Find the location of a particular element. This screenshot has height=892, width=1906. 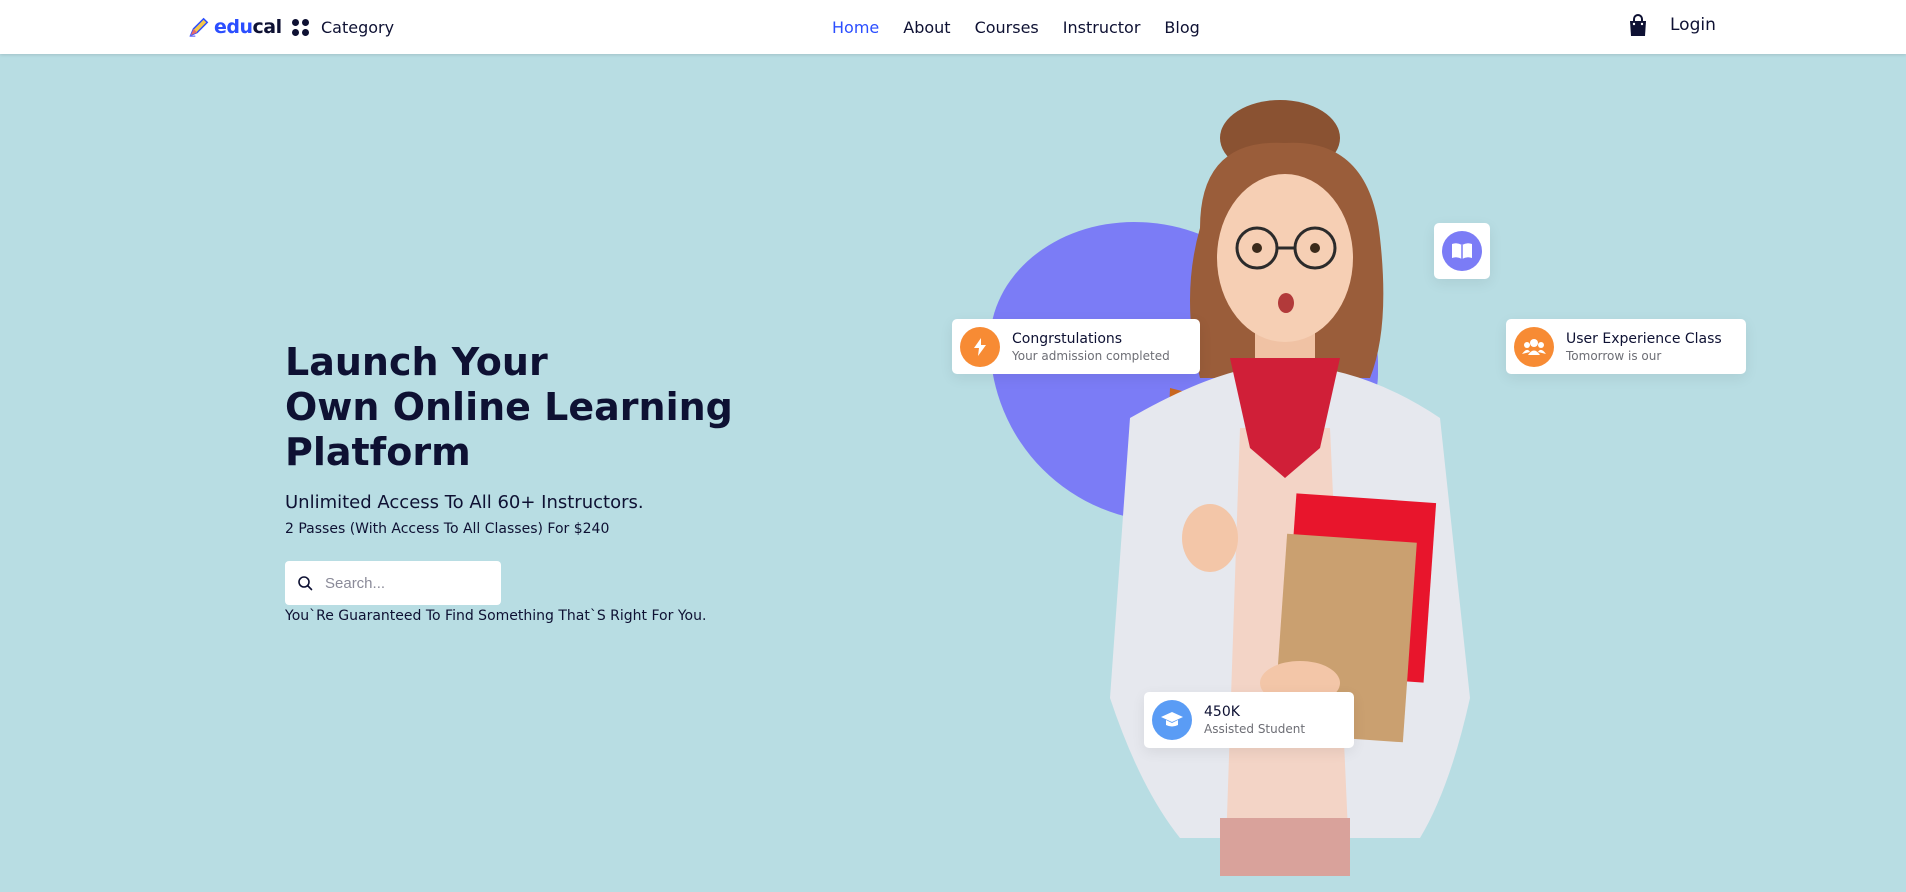

congrats-subtitle: Your admission completed is located at coordinates (1091, 355).